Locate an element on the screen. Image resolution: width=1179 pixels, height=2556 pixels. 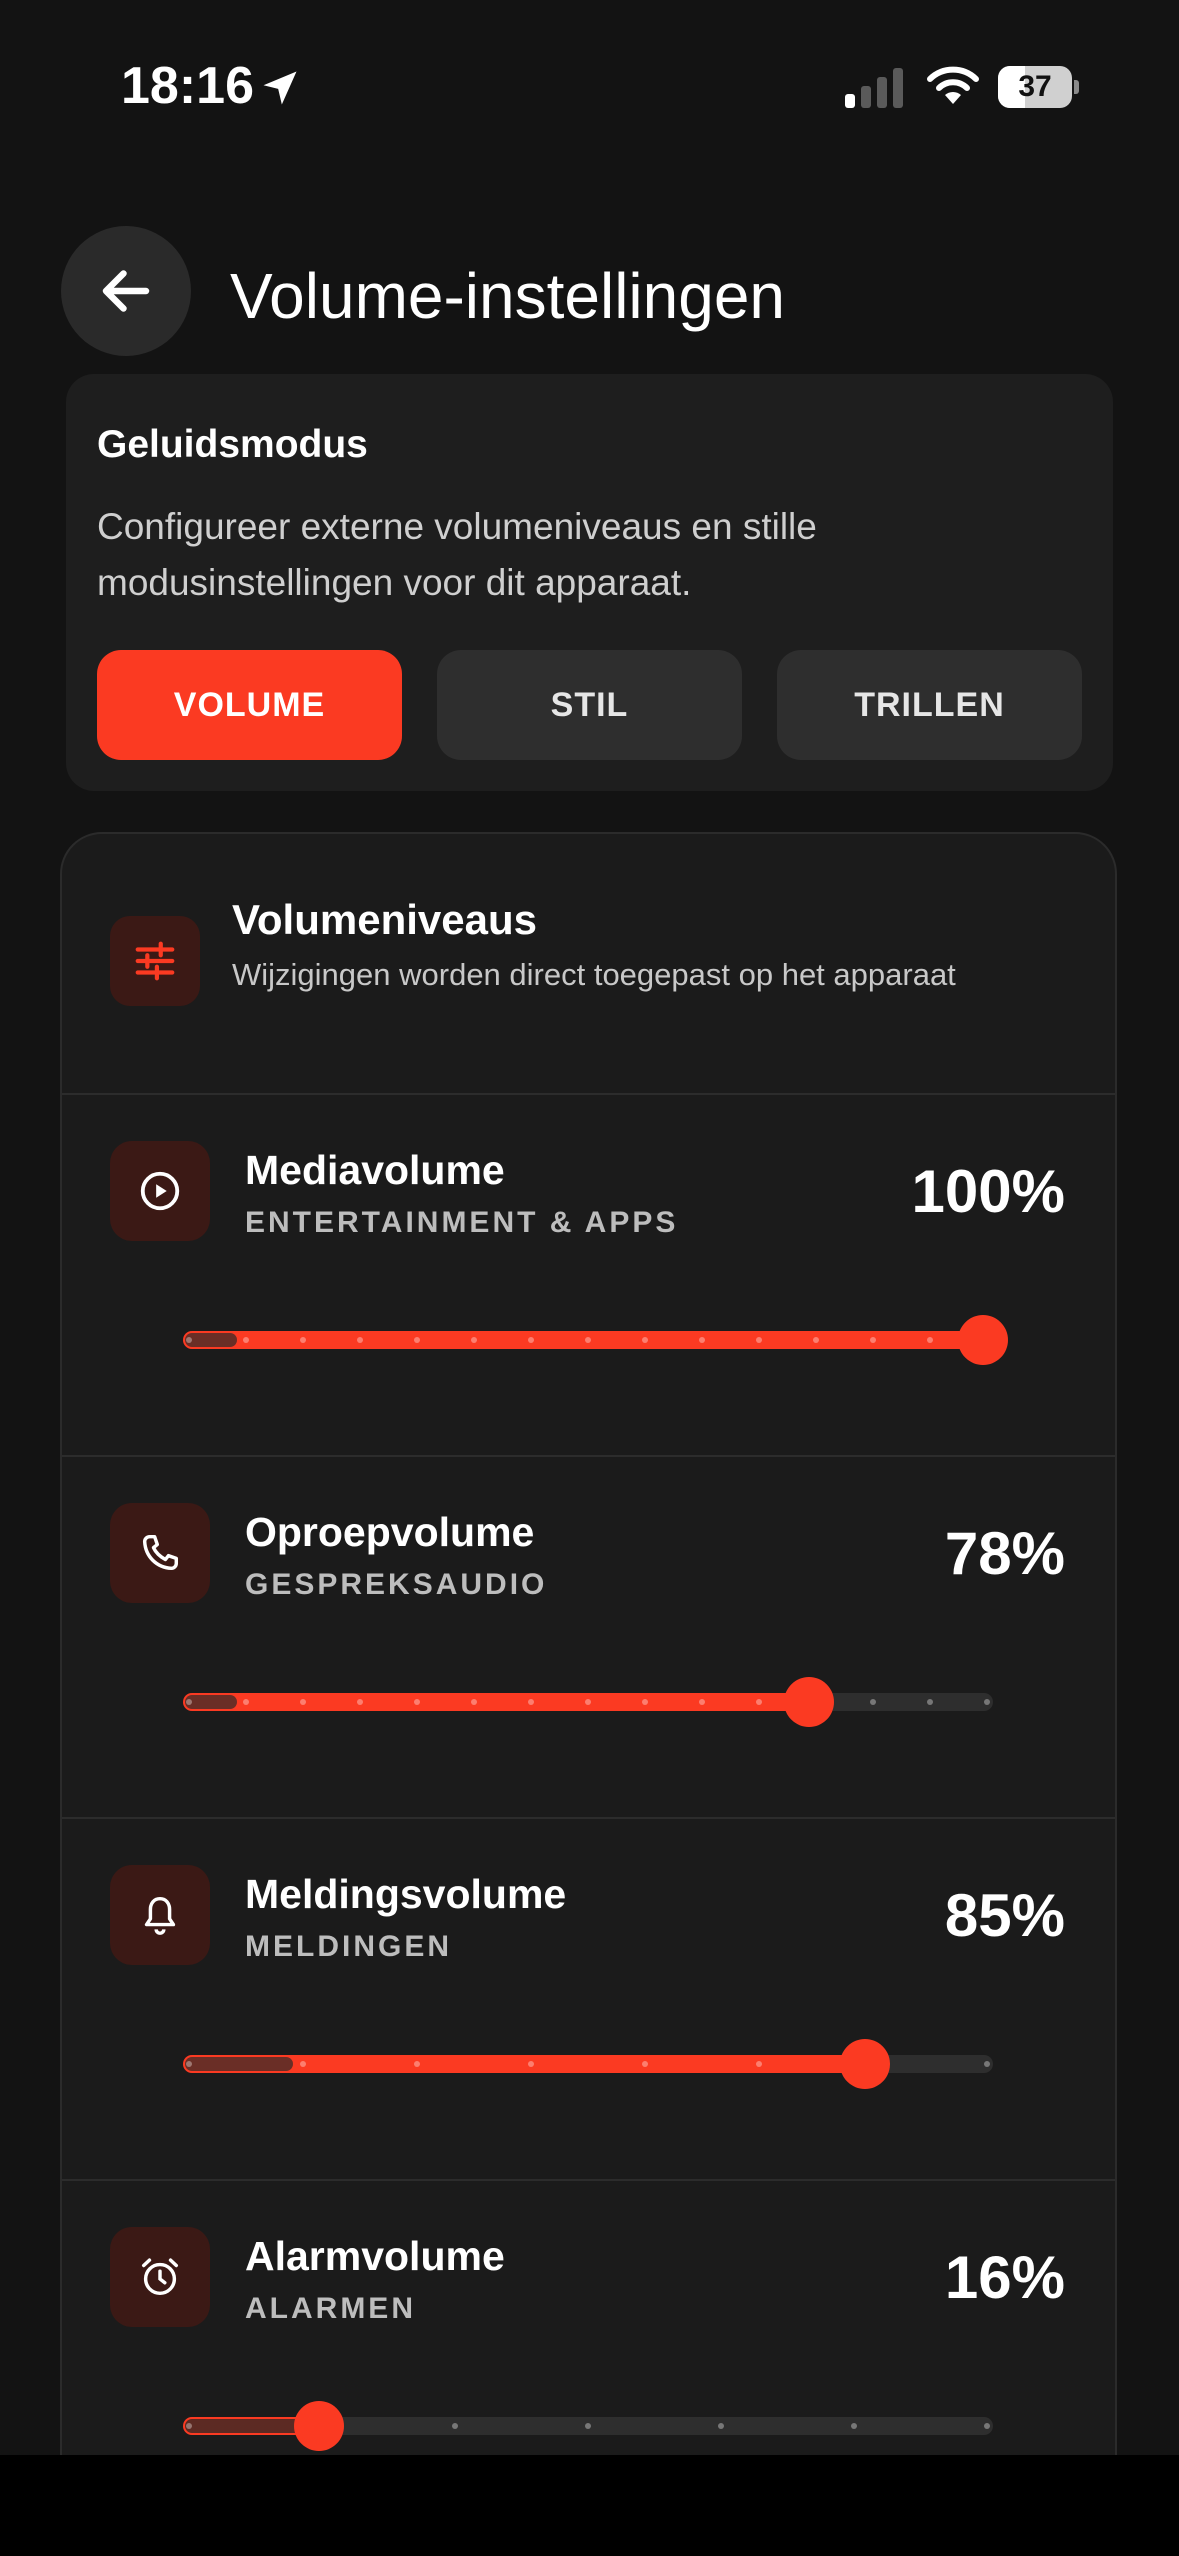
mode-volume-button: VOLUME is located at coordinates (249, 705).